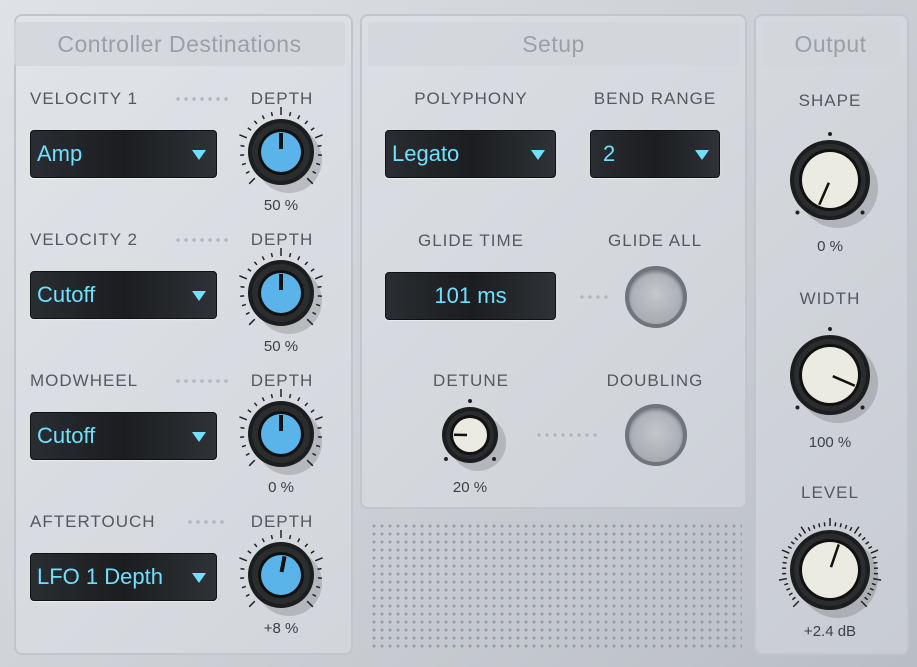 This screenshot has height=667, width=917. What do you see at coordinates (609, 153) in the screenshot?
I see `bend-range-value: 2` at bounding box center [609, 153].